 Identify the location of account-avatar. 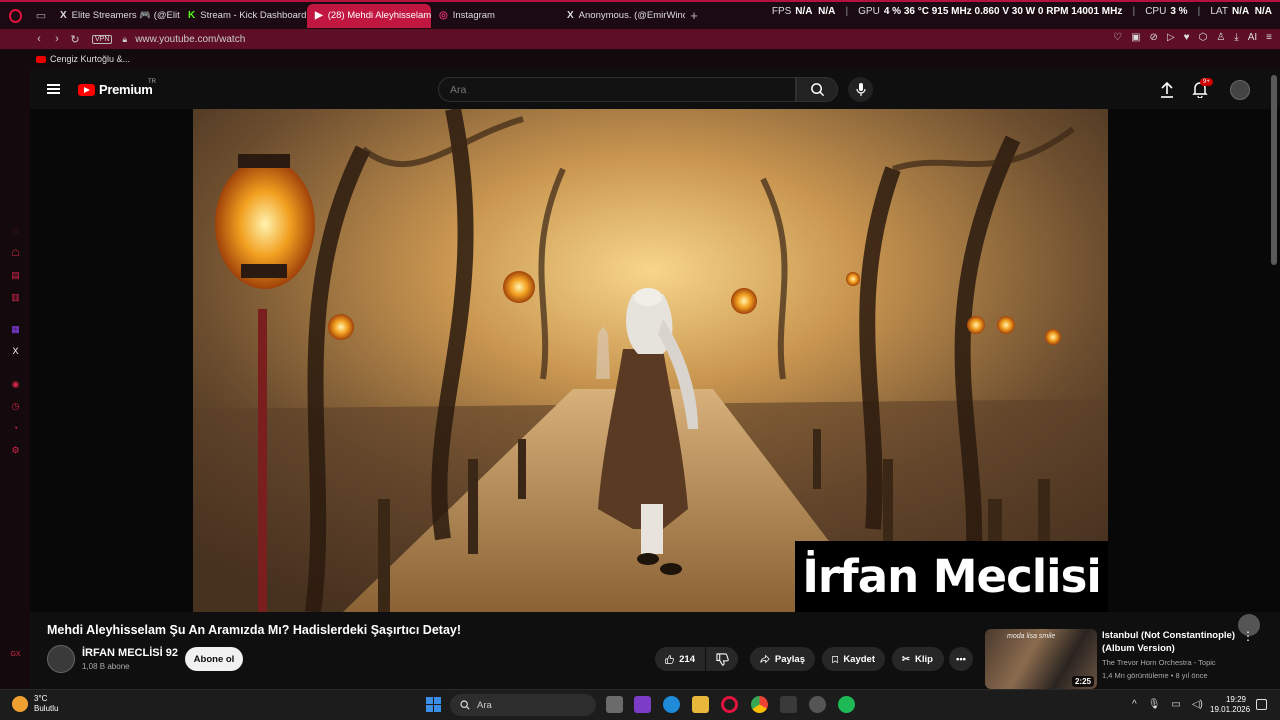
(1240, 90).